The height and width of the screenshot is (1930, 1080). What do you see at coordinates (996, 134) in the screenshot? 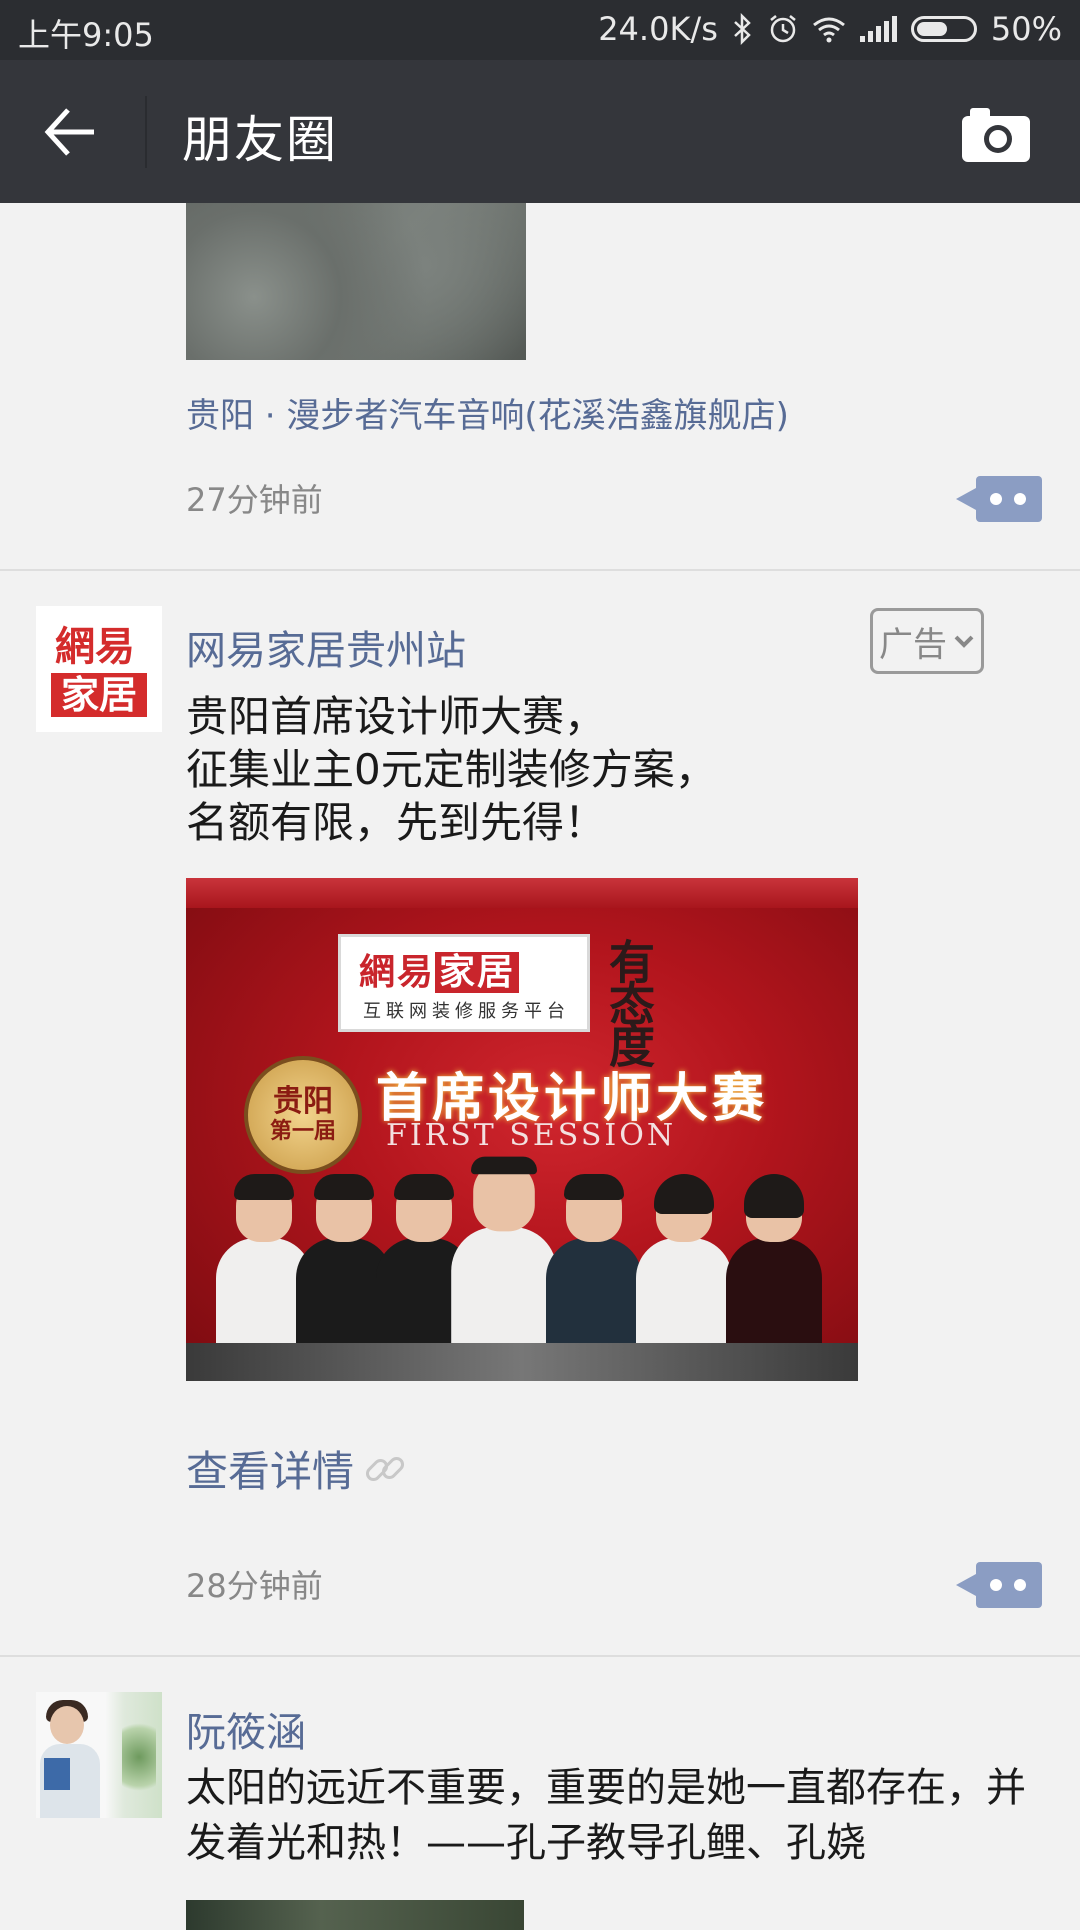
I see `camera-icon` at bounding box center [996, 134].